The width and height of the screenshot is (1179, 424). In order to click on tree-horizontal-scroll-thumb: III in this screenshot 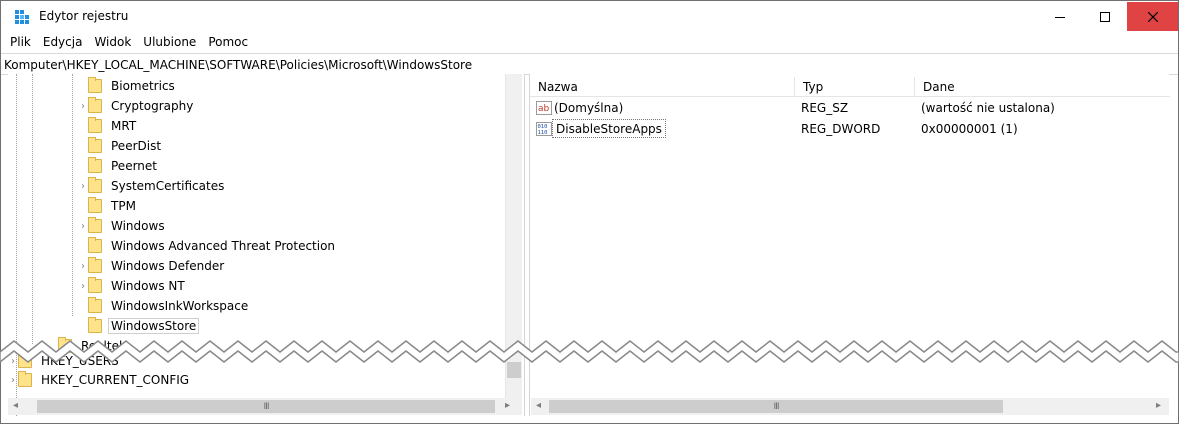, I will do `click(266, 406)`.